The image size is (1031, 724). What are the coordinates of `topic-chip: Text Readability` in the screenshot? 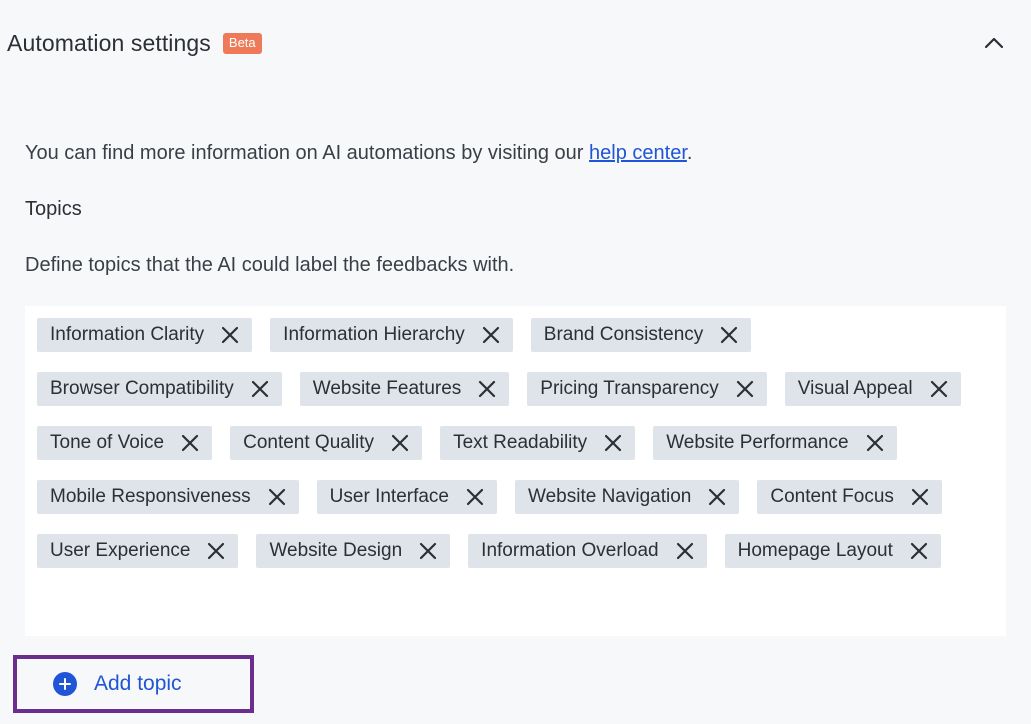 It's located at (538, 443).